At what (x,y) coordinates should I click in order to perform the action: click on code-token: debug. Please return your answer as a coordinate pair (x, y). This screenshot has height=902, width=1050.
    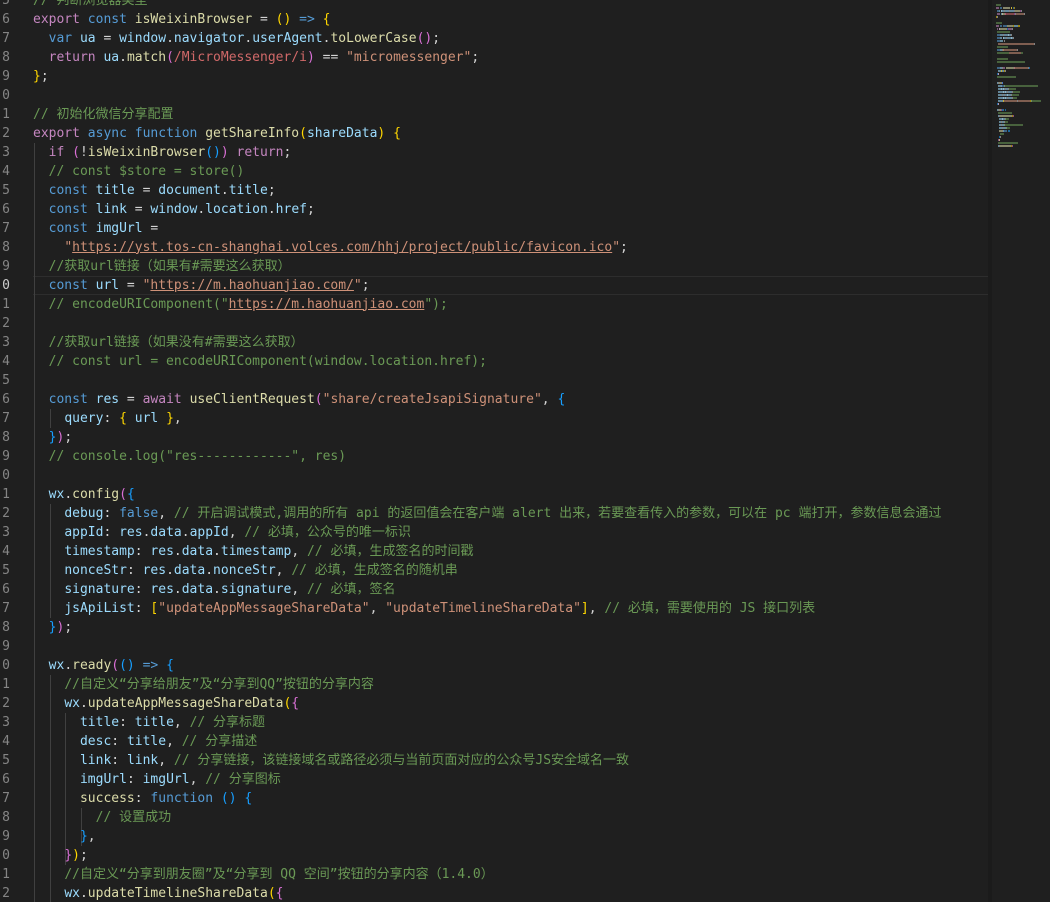
    Looking at the image, I should click on (84, 513).